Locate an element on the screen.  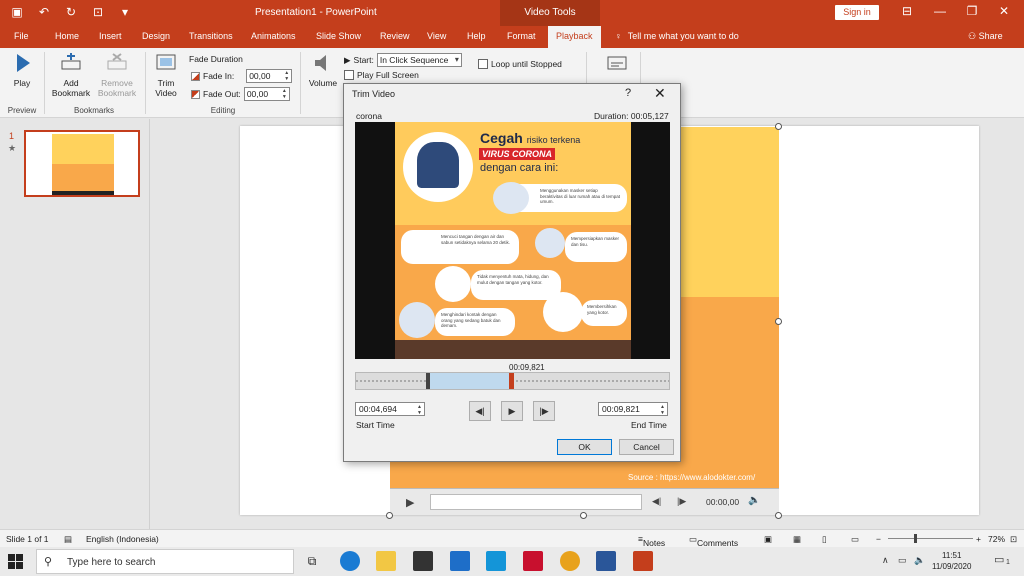
taskbar-search-box: ⚲ Type here to search is located at coordinates (165, 561).